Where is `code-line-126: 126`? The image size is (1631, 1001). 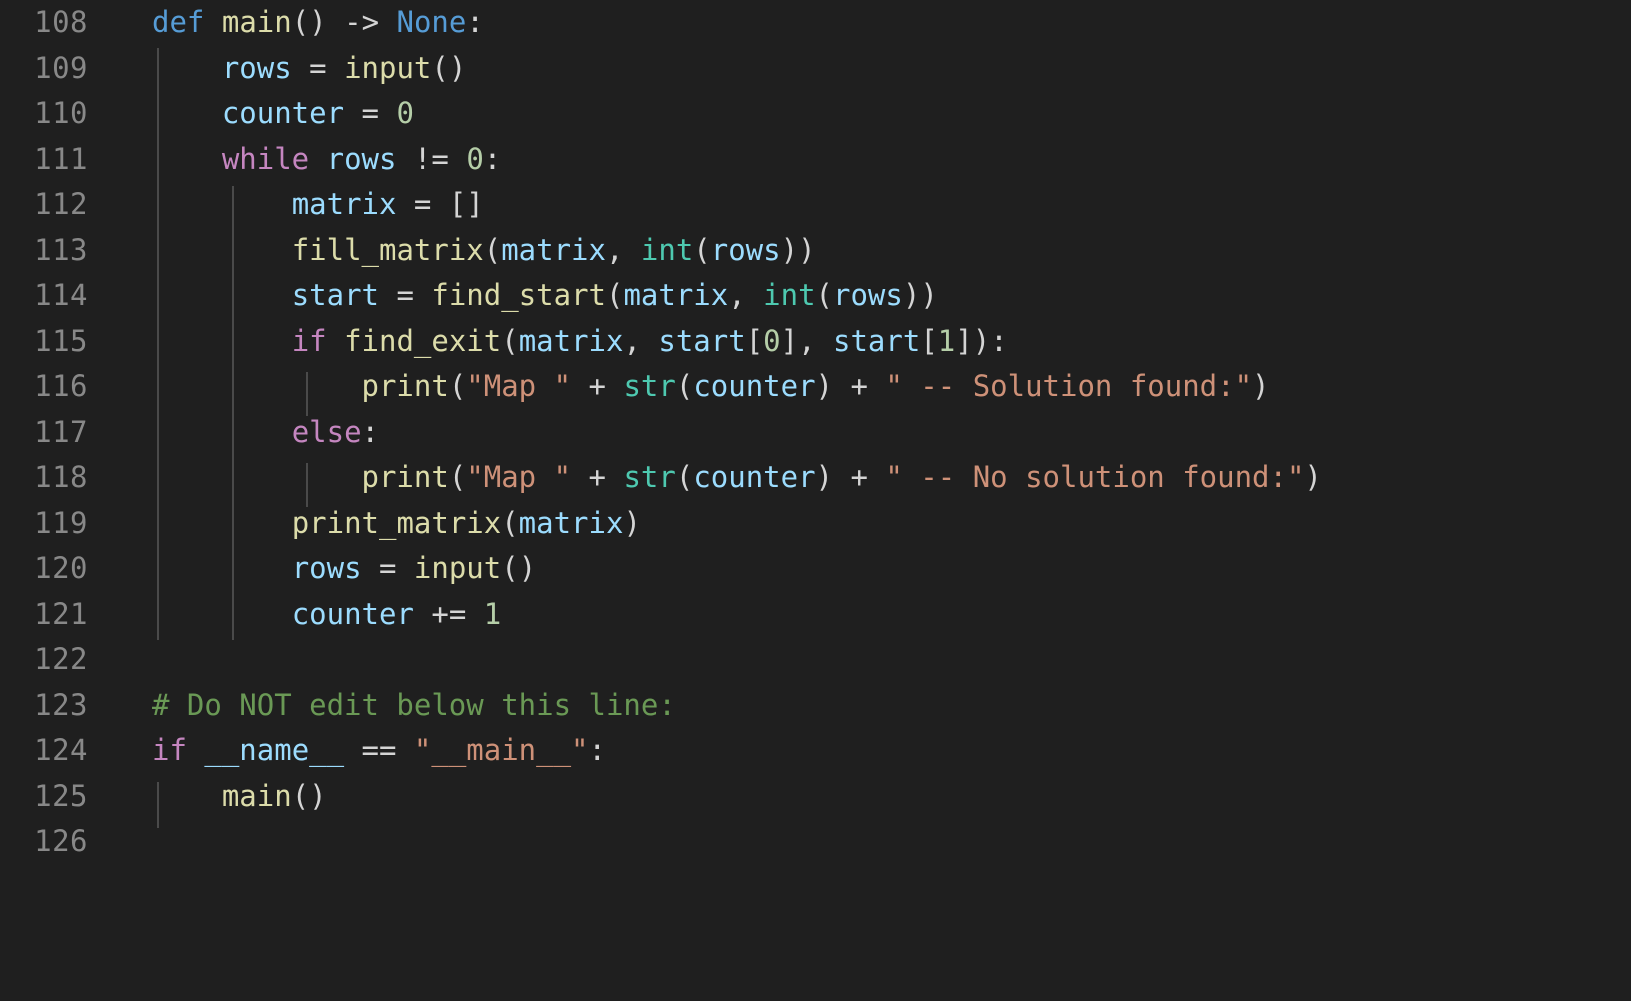
code-line-126: 126 is located at coordinates (815, 842).